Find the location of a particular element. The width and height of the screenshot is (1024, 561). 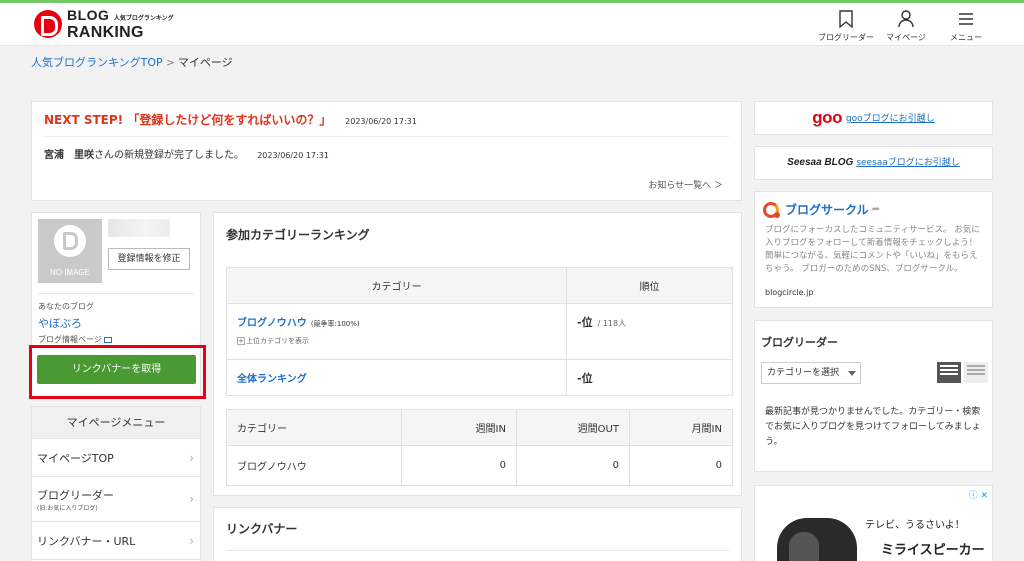

breadcrumb: 人気ブログランキングTOP > マイページ is located at coordinates (132, 62).